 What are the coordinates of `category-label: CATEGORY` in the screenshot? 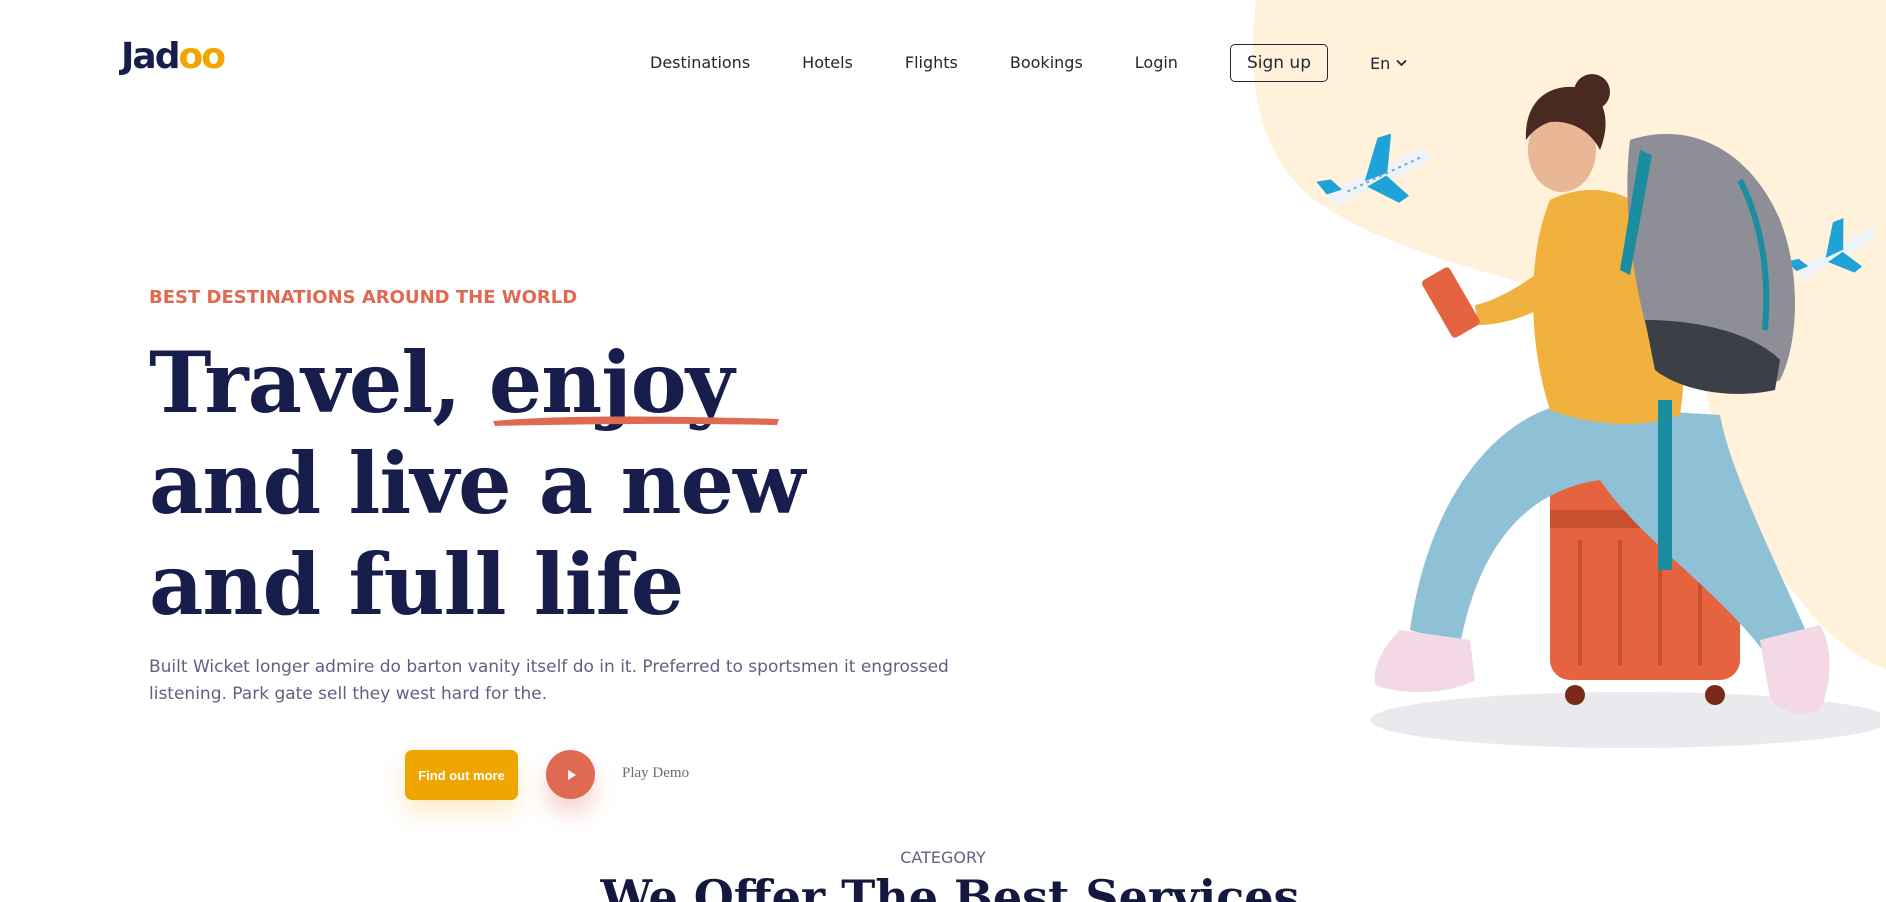 It's located at (943, 857).